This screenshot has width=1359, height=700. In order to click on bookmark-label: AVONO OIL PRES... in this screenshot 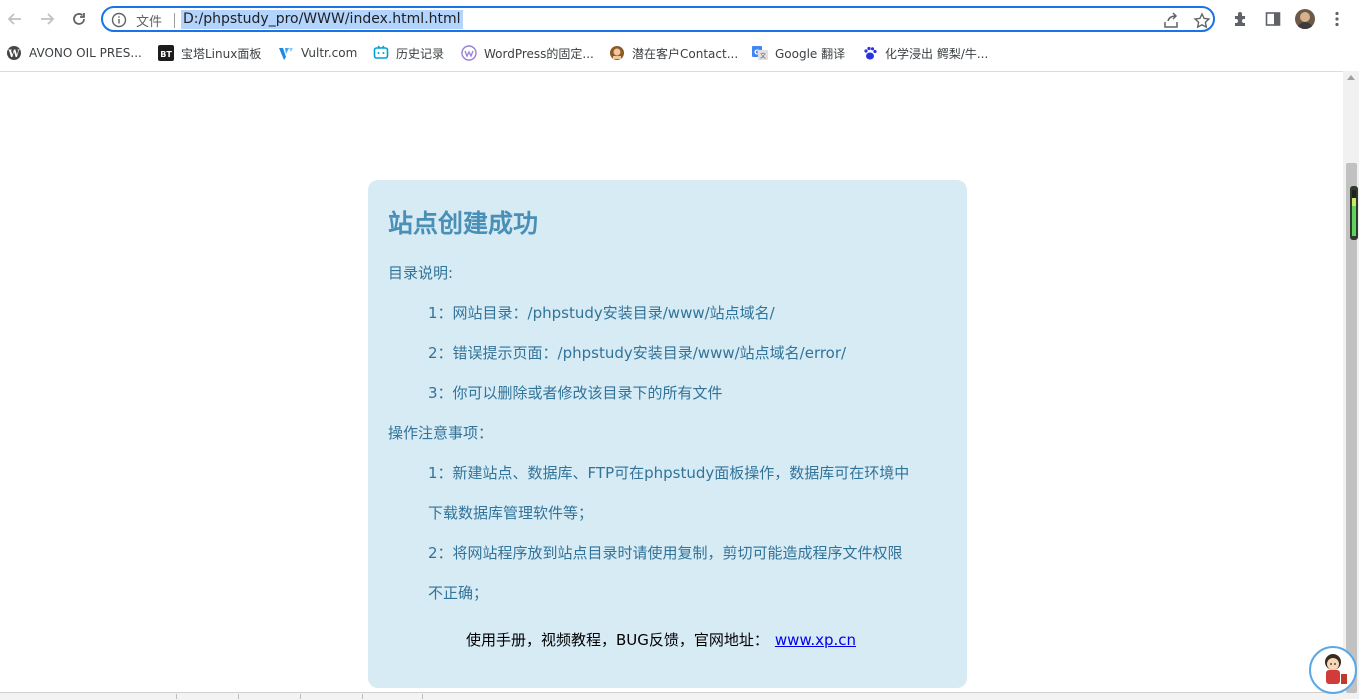, I will do `click(85, 53)`.